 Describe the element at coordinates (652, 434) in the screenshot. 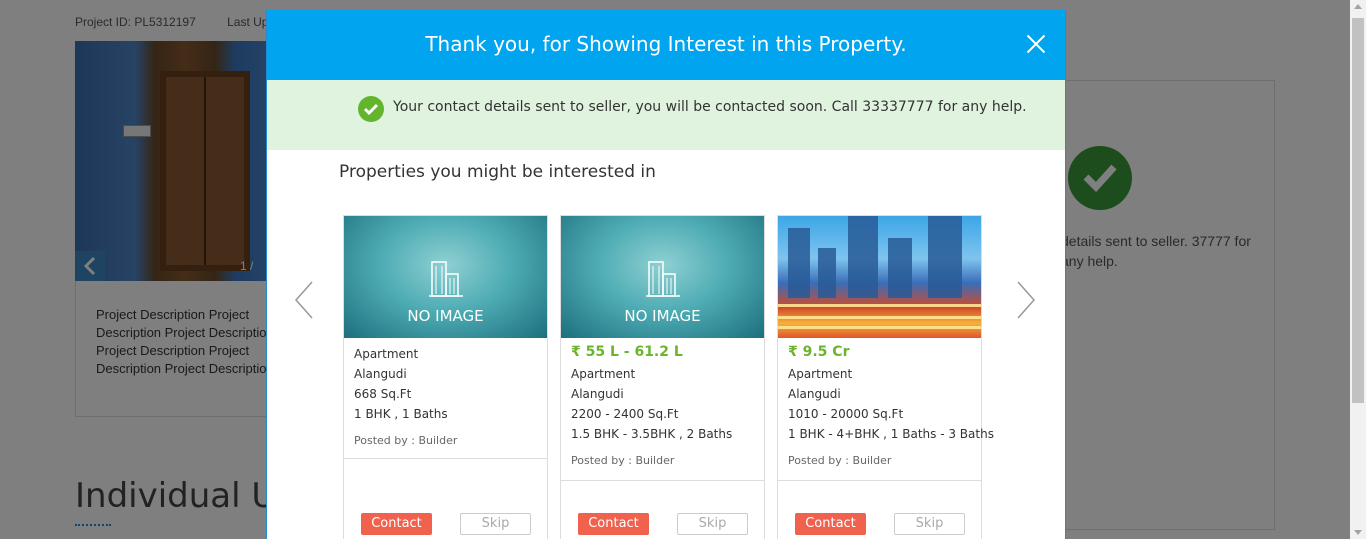

I see `property-config: 1.5 BHK - 3.5BHK , 2 Baths` at that location.